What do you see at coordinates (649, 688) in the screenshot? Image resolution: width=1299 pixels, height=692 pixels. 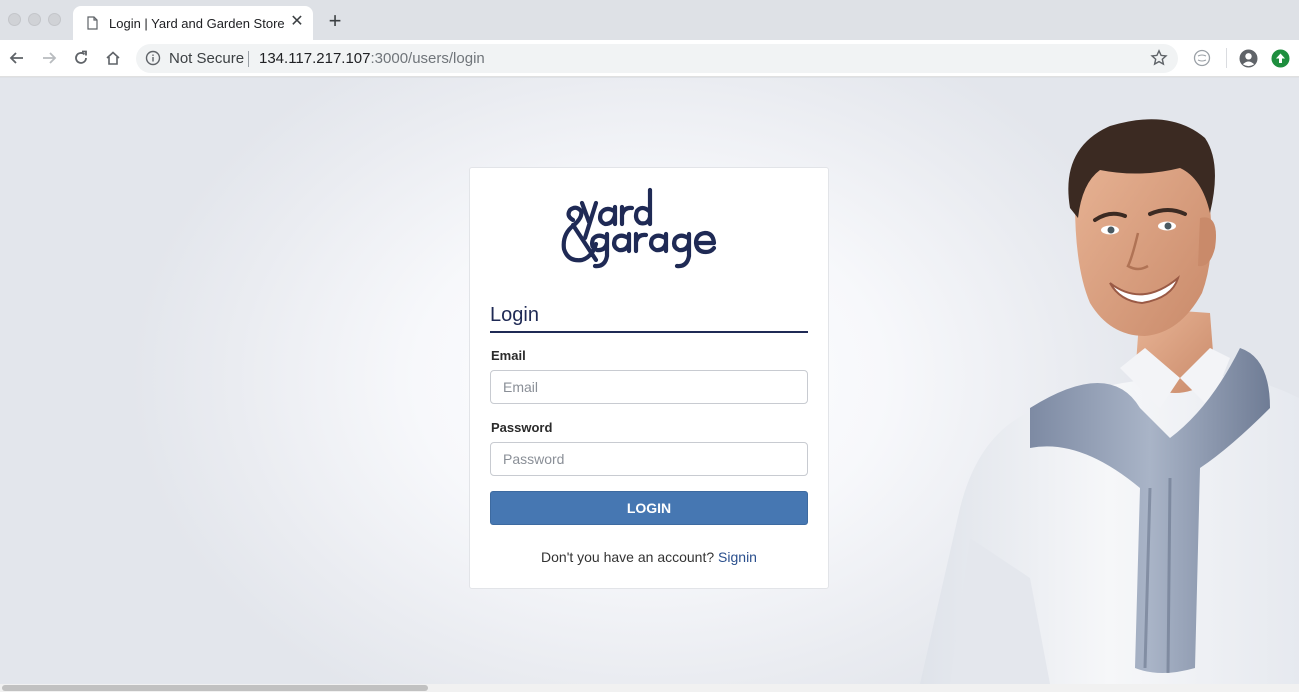 I see `horizontal-scrollbar` at bounding box center [649, 688].